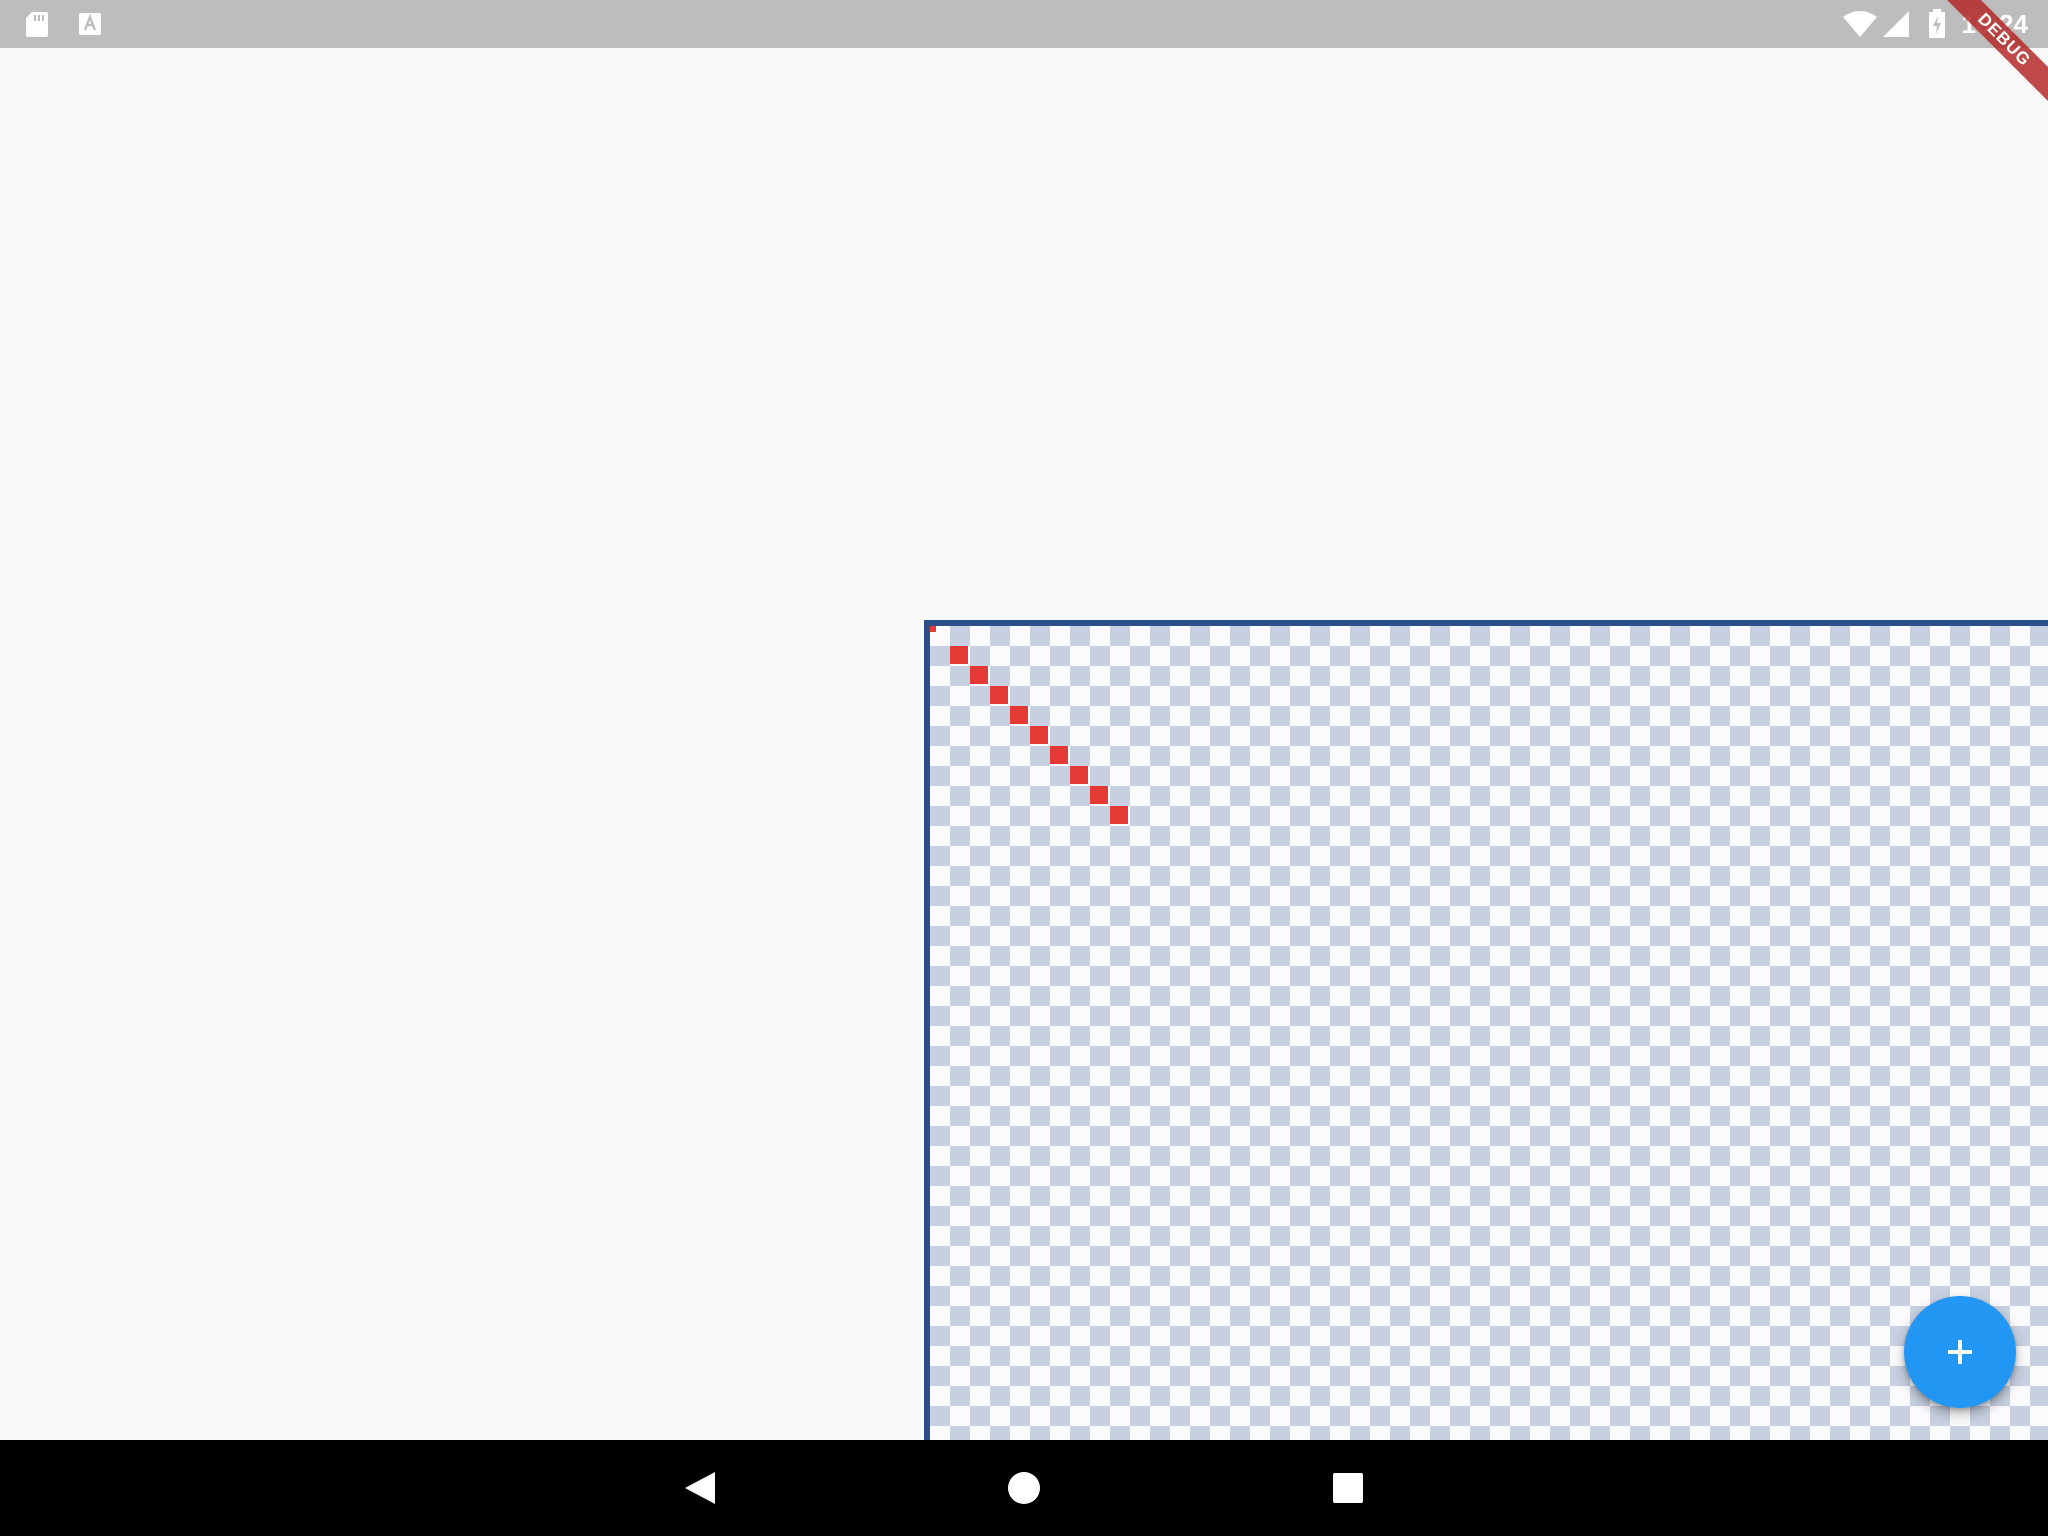 The width and height of the screenshot is (2048, 1536). What do you see at coordinates (1896, 24) in the screenshot?
I see `cell-signal-icon` at bounding box center [1896, 24].